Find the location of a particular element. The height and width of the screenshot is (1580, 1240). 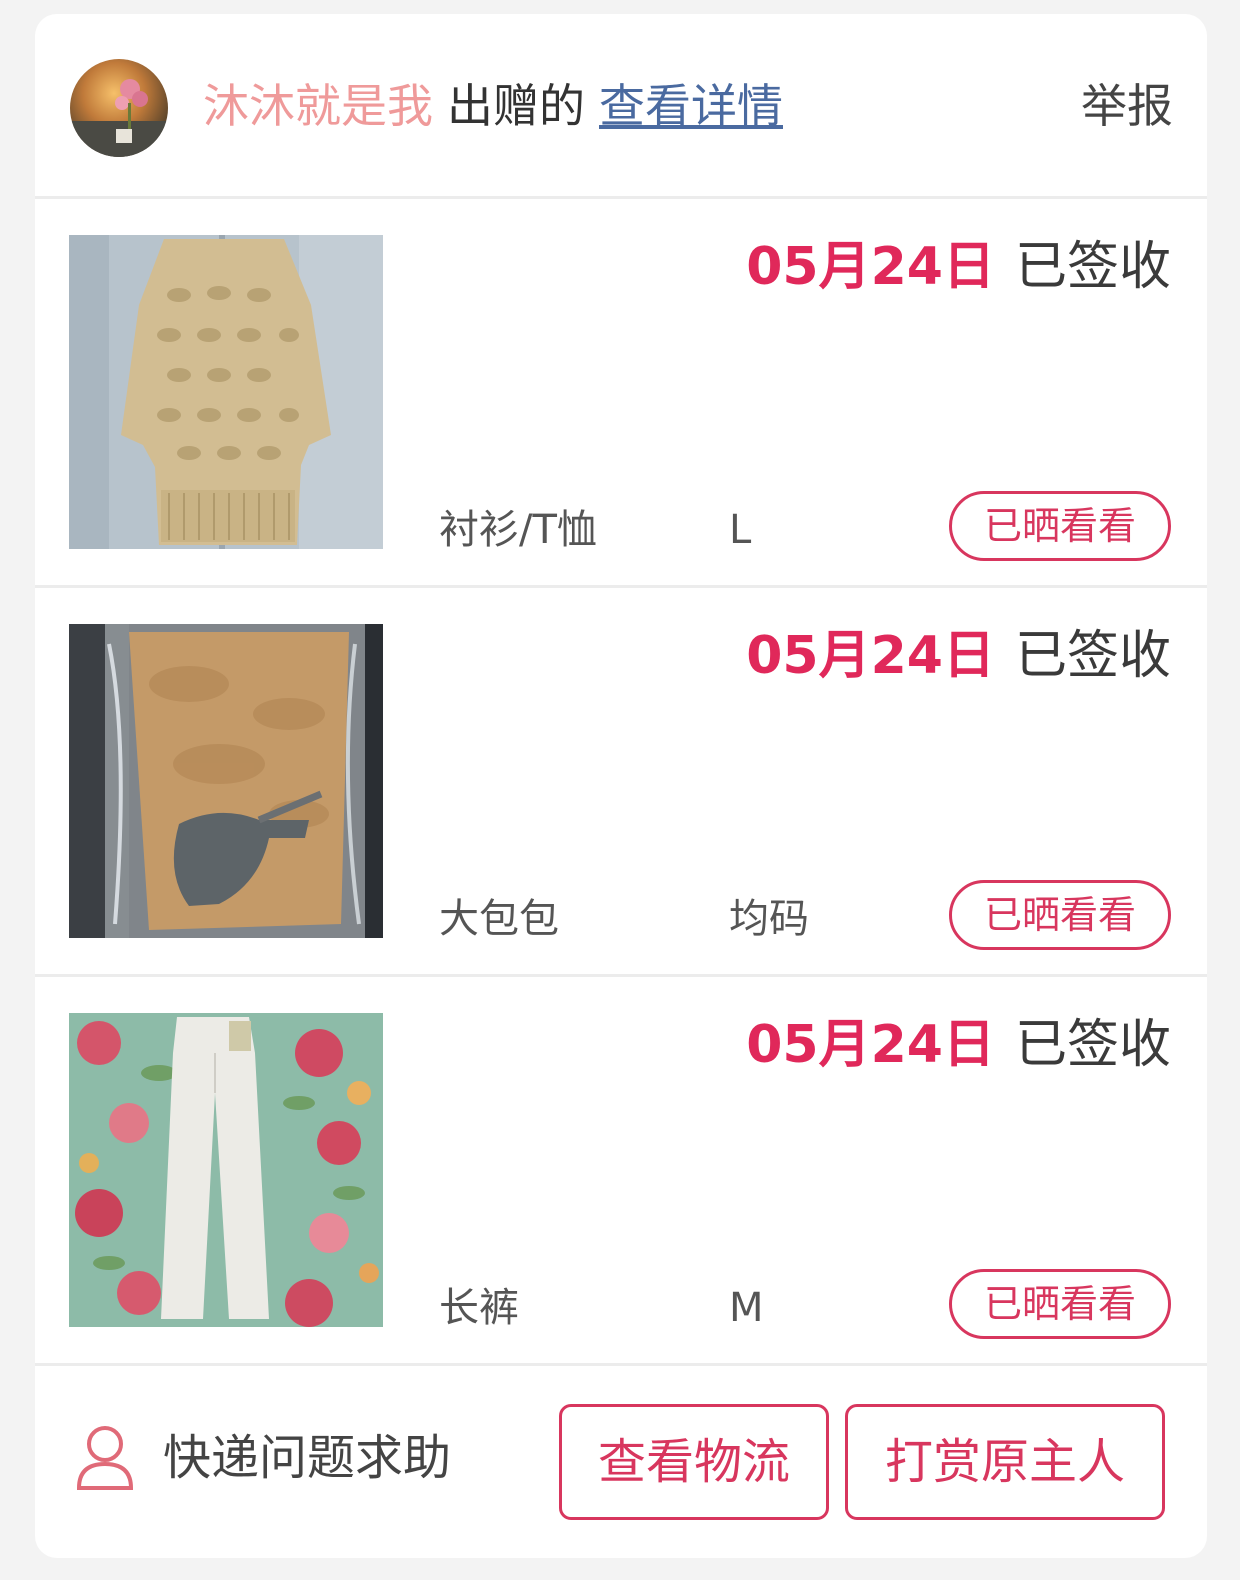

tip-owner-button: 打赏原主人 is located at coordinates (1005, 1462).